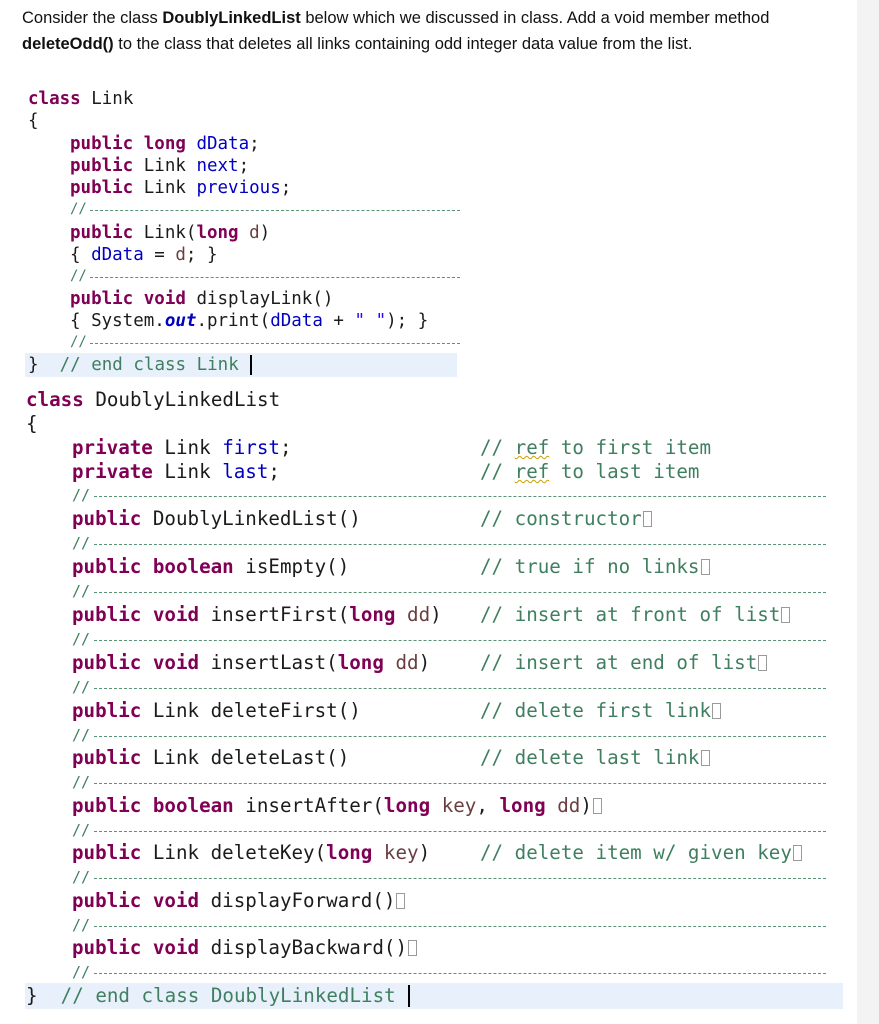 Image resolution: width=879 pixels, height=1024 pixels. What do you see at coordinates (160, 166) in the screenshot?
I see `link-field-next: public Link next;` at bounding box center [160, 166].